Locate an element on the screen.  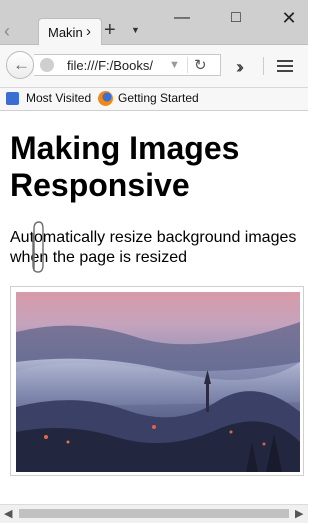
close-icon: ✕ is located at coordinates (289, 18).